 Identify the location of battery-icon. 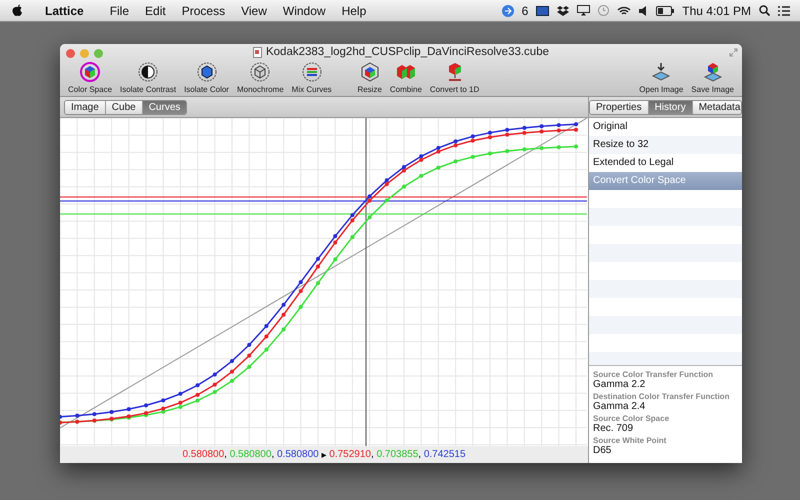
(665, 11).